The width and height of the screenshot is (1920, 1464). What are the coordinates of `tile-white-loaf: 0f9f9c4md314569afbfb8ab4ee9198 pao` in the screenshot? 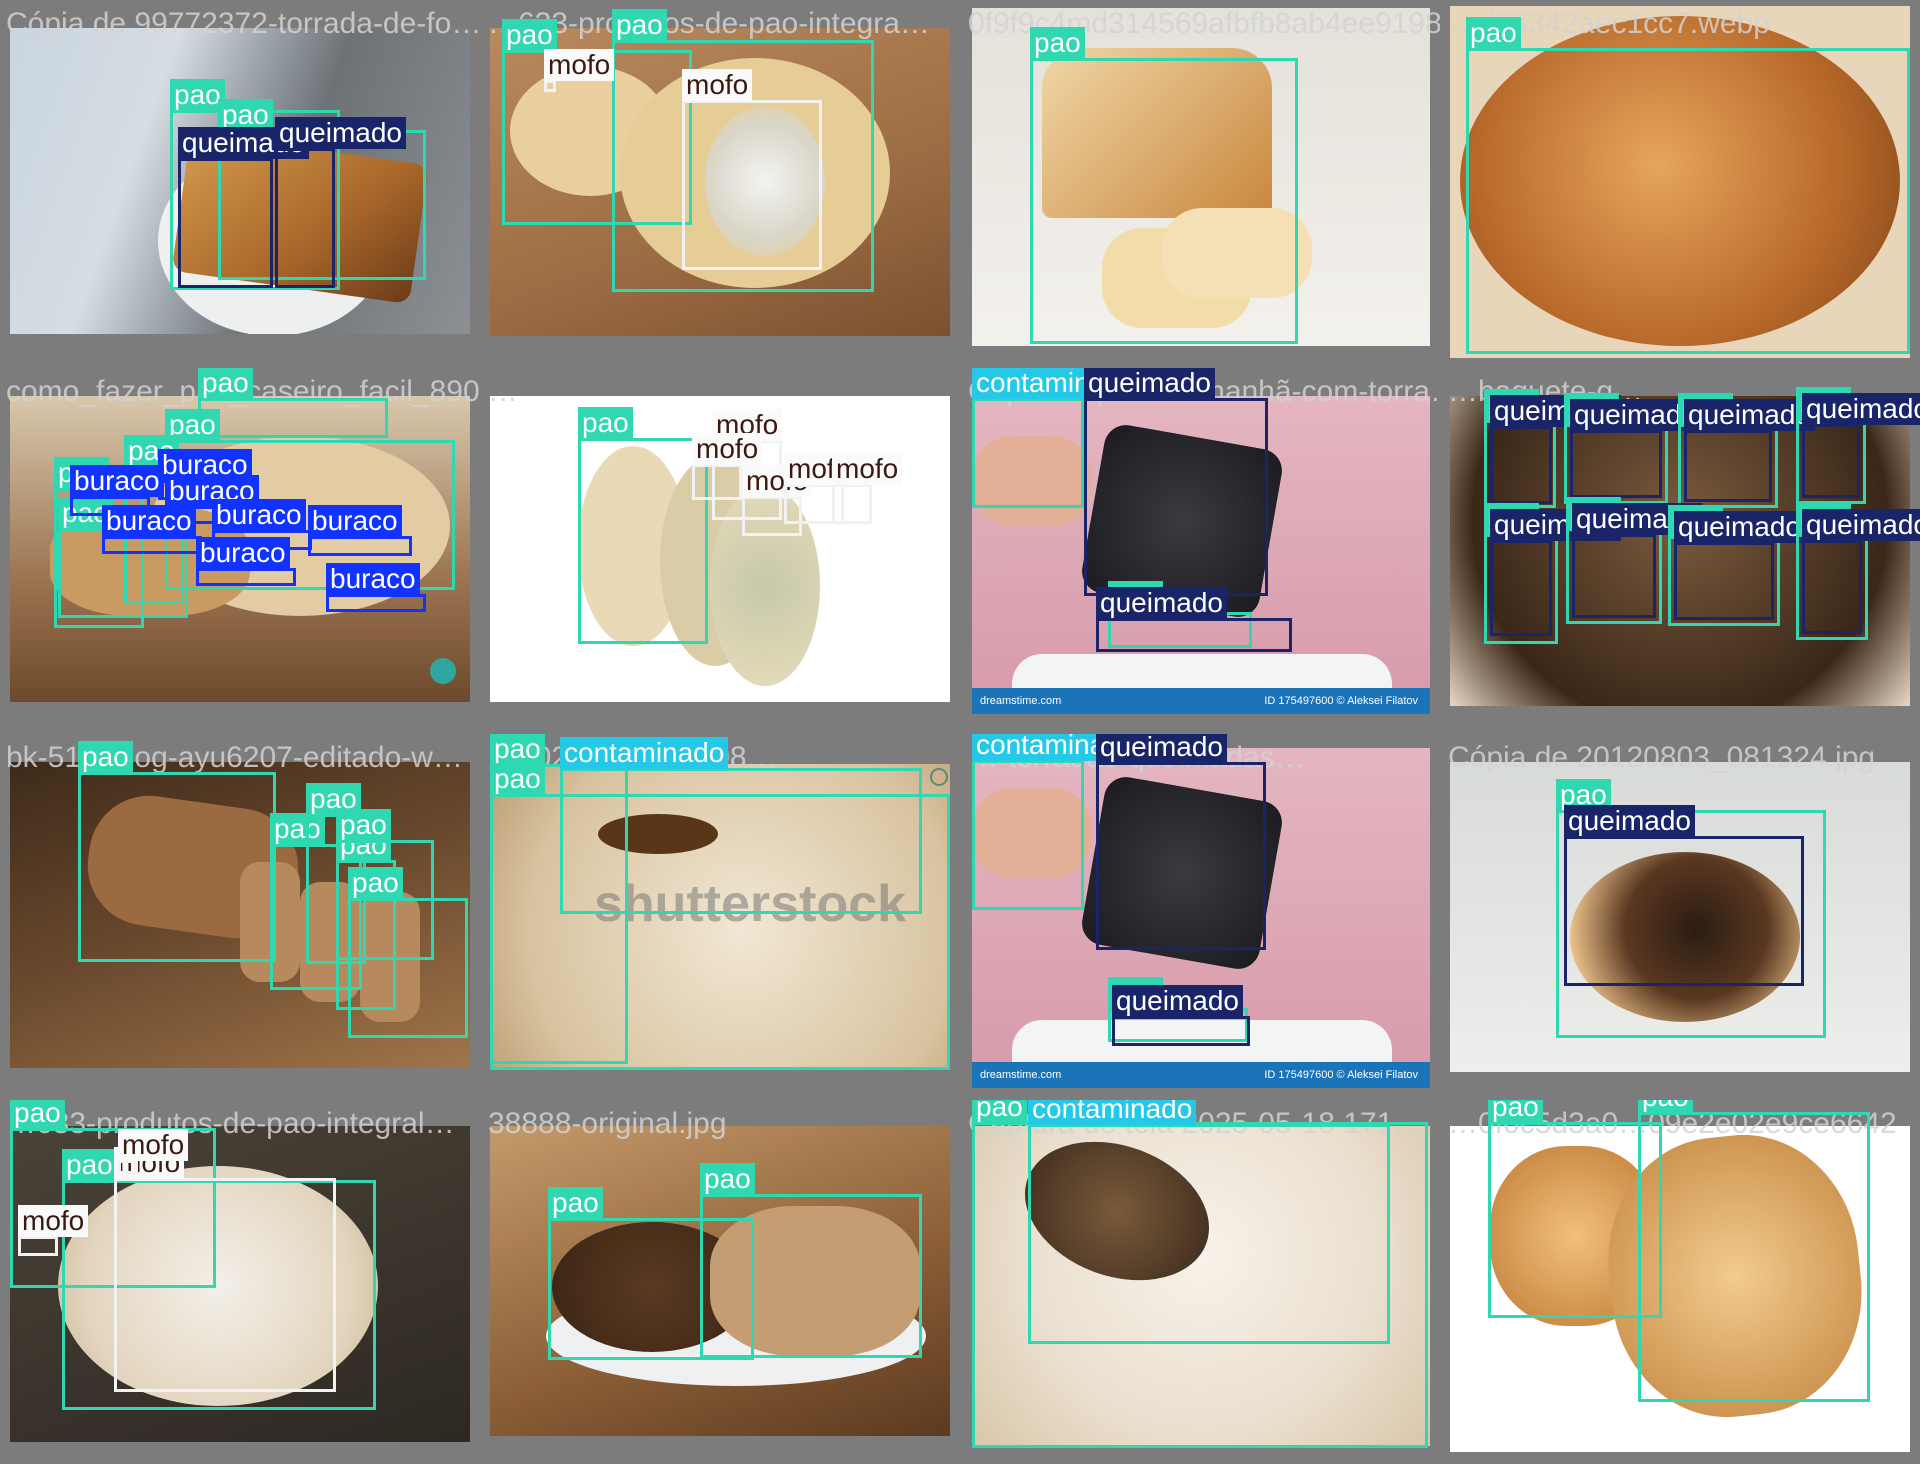 It's located at (1201, 183).